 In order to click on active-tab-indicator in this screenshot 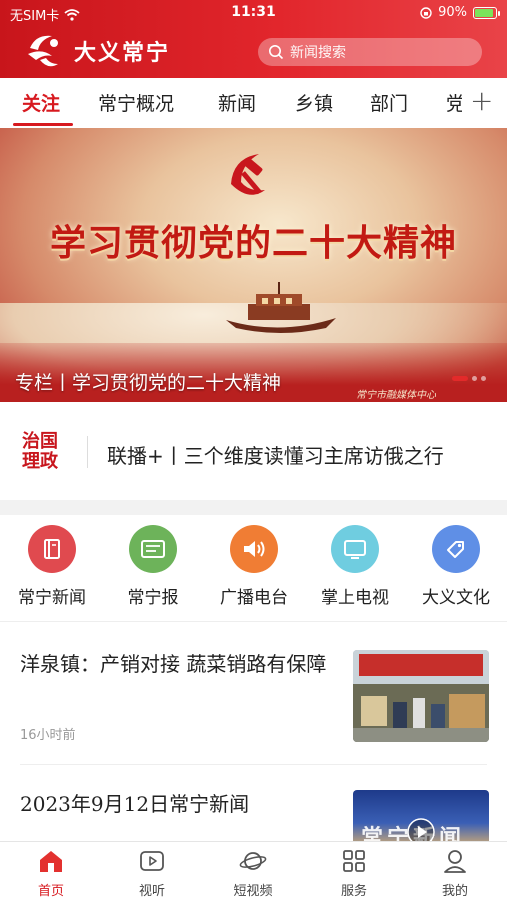, I will do `click(43, 124)`.